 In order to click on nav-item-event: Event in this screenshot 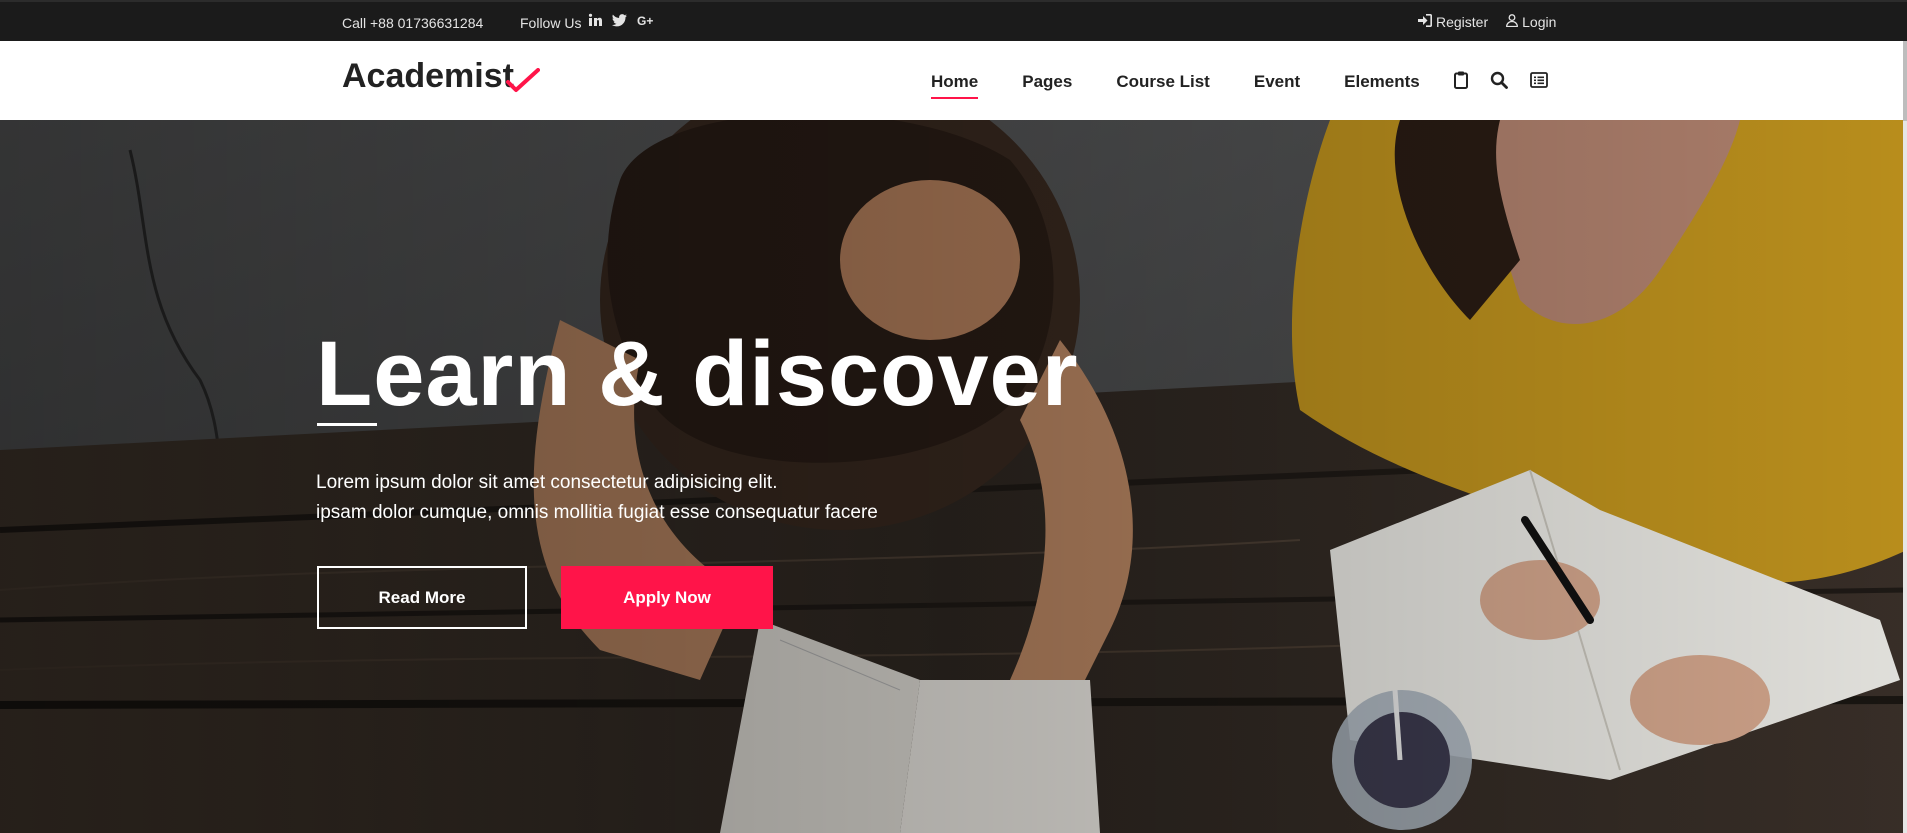, I will do `click(1277, 84)`.